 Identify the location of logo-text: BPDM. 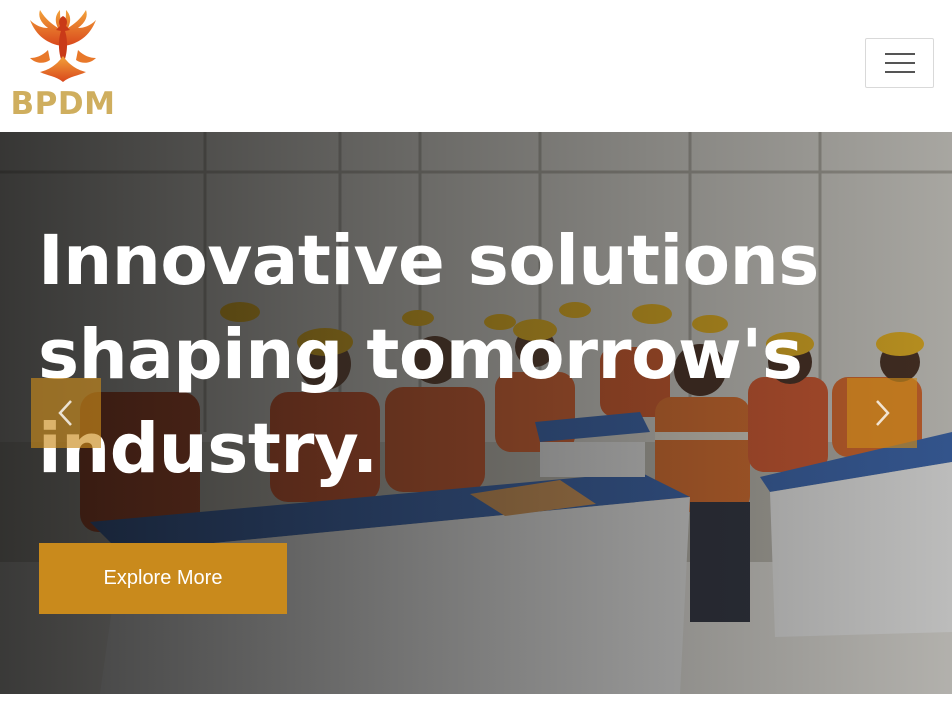
(63, 104).